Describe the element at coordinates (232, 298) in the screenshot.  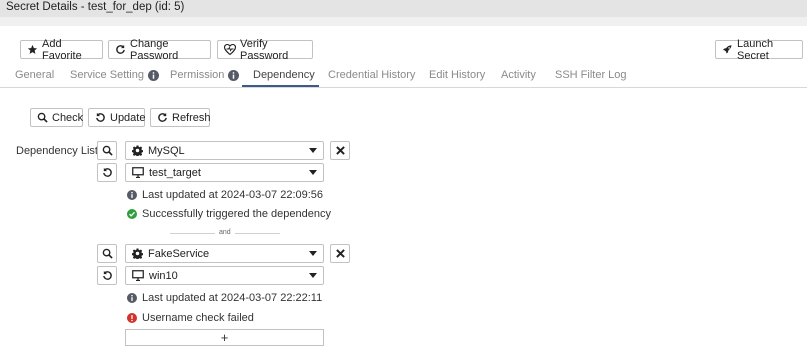
I see `last-updated-text: Last updated at 2024-03-07 22:22:11` at that location.